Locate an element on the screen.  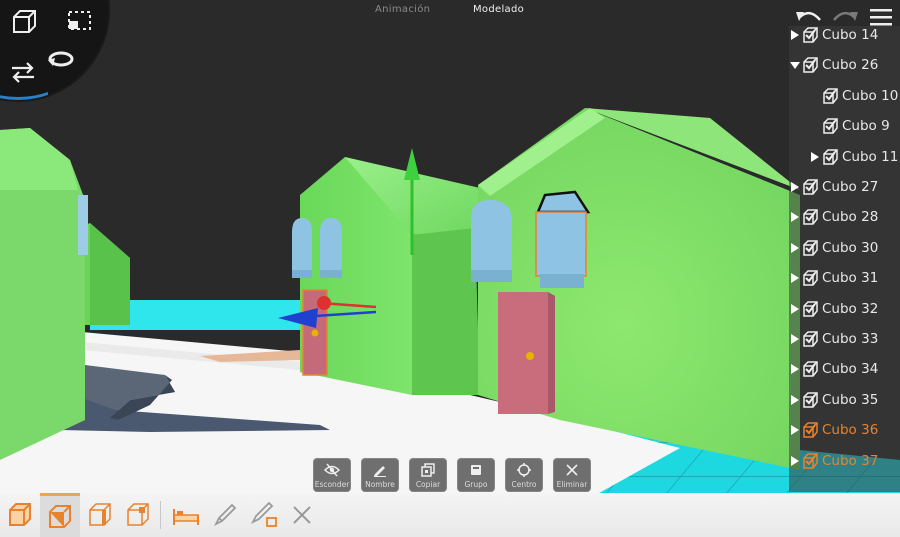
copiar-button: Copiar is located at coordinates (428, 475).